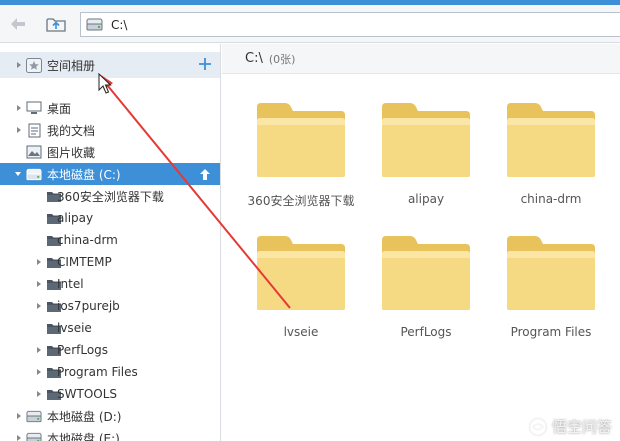 The image size is (620, 441). I want to click on add-album-button, so click(205, 64).